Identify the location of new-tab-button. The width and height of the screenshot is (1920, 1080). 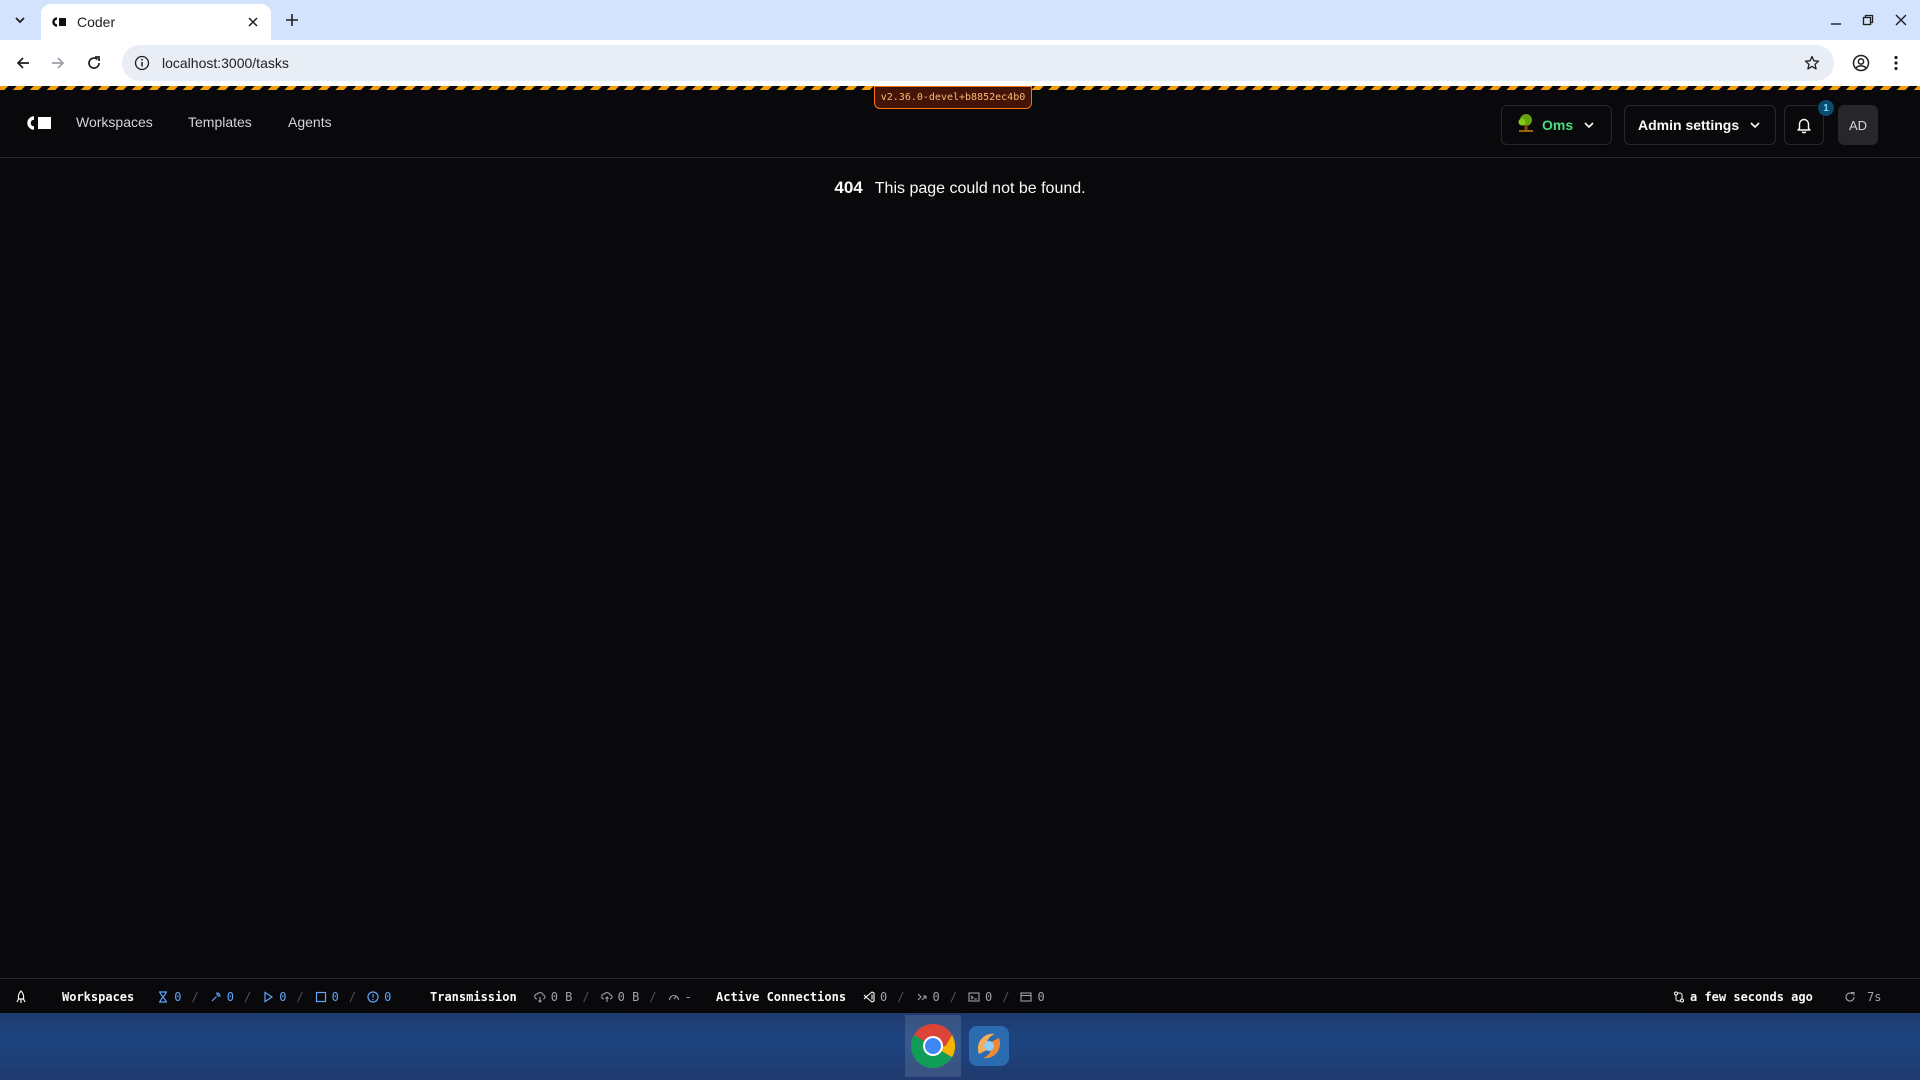
(292, 20).